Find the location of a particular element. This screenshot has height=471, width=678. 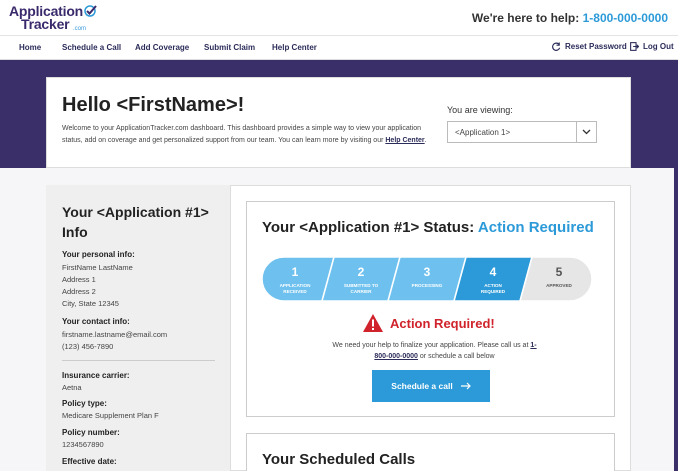

help-phone-link: 1-800-000-0000 is located at coordinates (625, 18).